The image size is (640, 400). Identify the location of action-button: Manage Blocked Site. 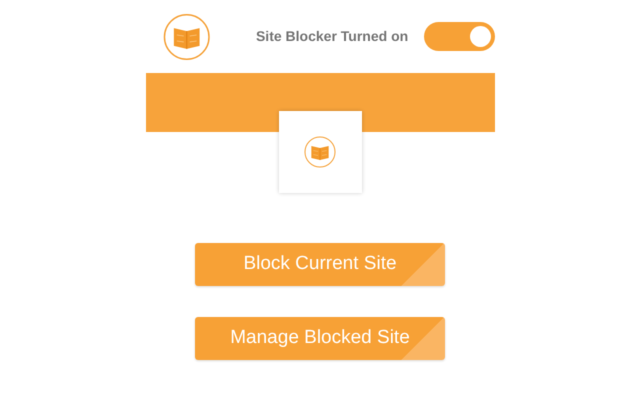
(320, 338).